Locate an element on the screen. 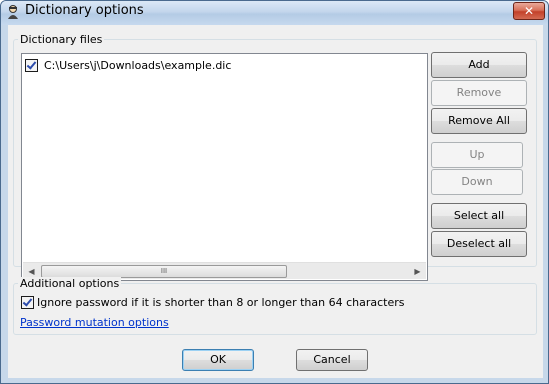 This screenshot has width=549, height=384. list-item: C:\Users\j\Downloads\example.dic is located at coordinates (128, 65).